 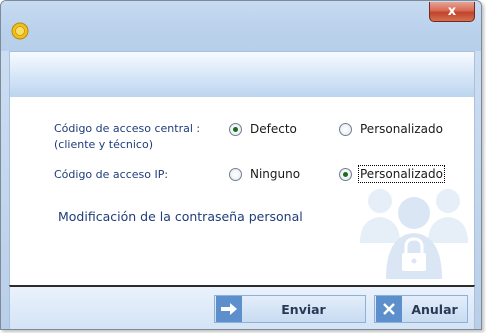 I want to click on radio-label: Personalizado, so click(x=401, y=129).